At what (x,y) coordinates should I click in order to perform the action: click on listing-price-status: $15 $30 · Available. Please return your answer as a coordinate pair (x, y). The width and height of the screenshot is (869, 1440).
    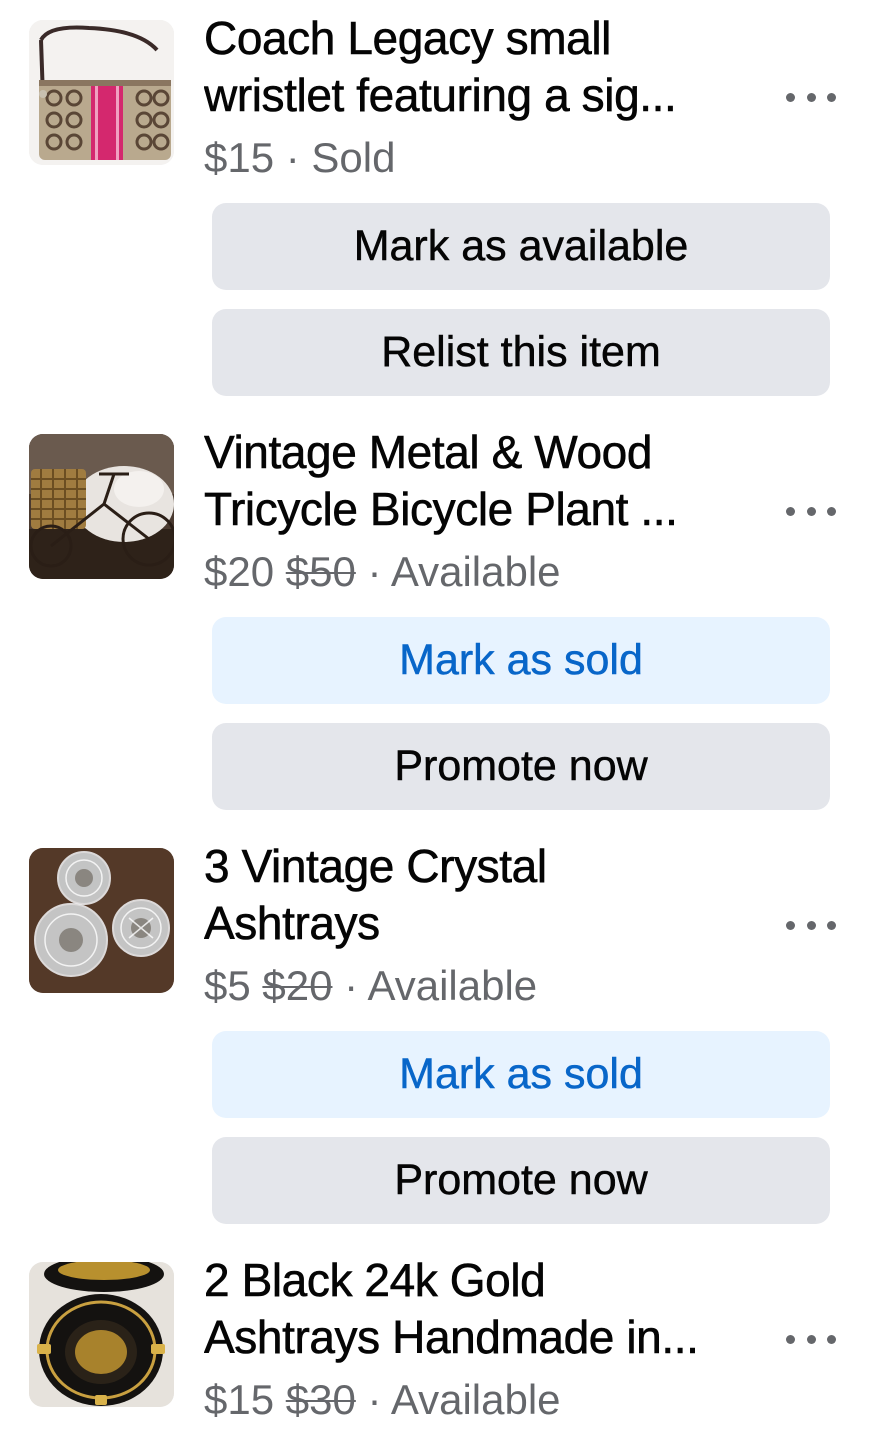
    Looking at the image, I should click on (382, 1400).